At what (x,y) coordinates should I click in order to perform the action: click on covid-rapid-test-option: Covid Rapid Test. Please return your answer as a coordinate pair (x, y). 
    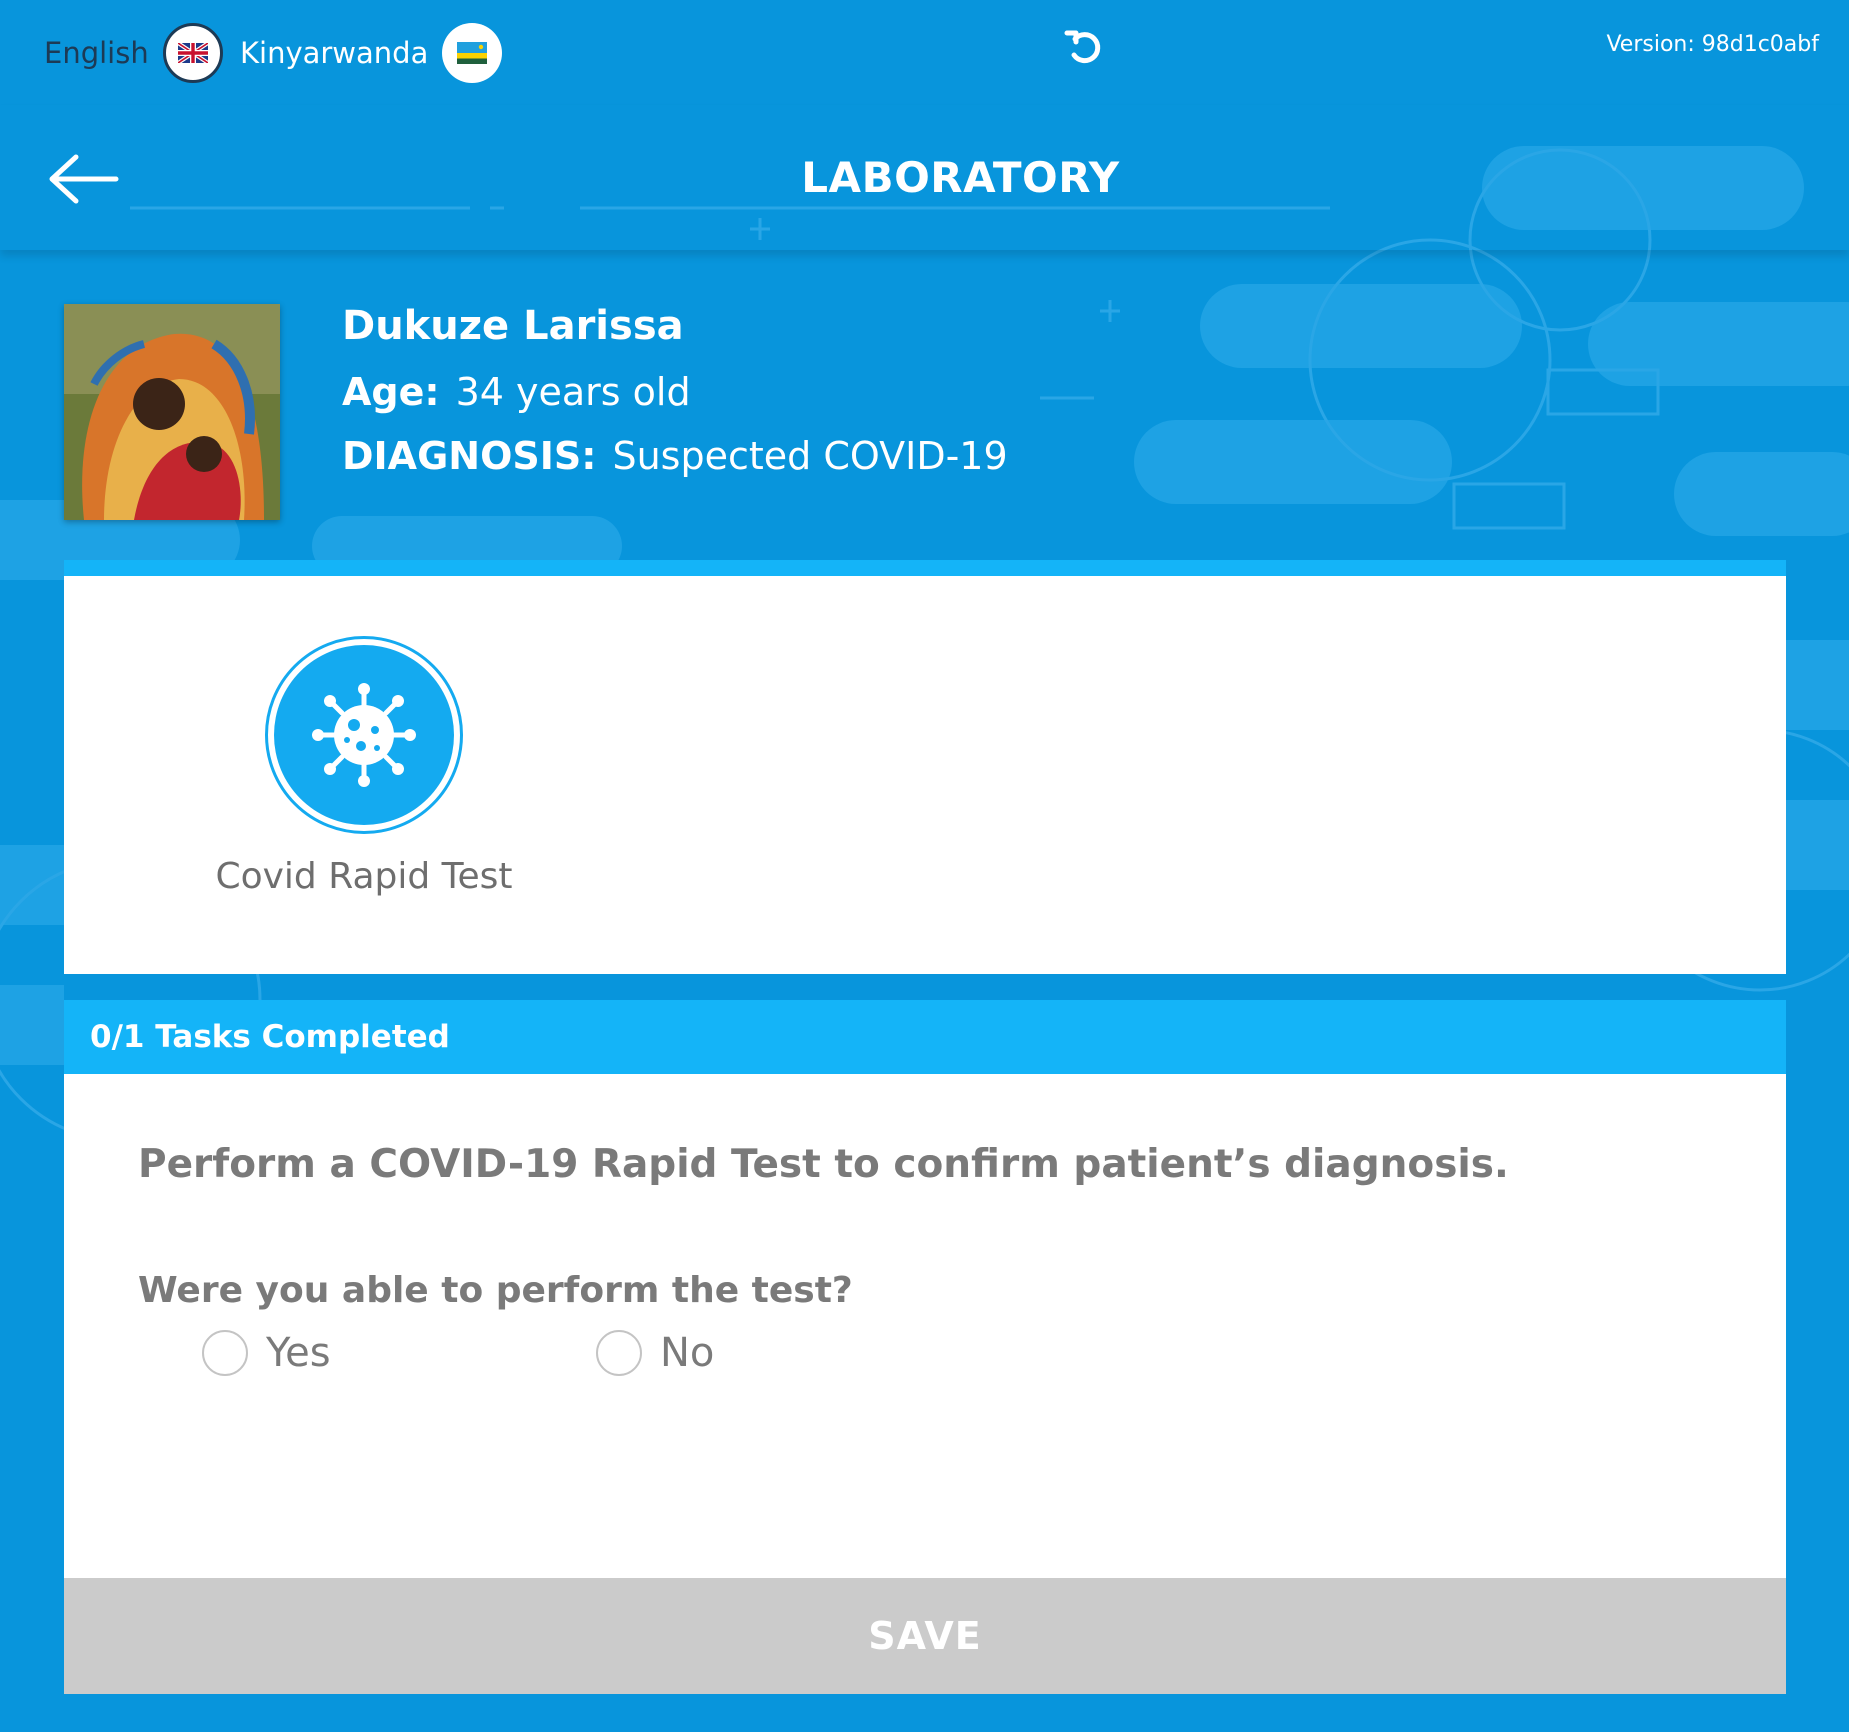
    Looking at the image, I should click on (364, 766).